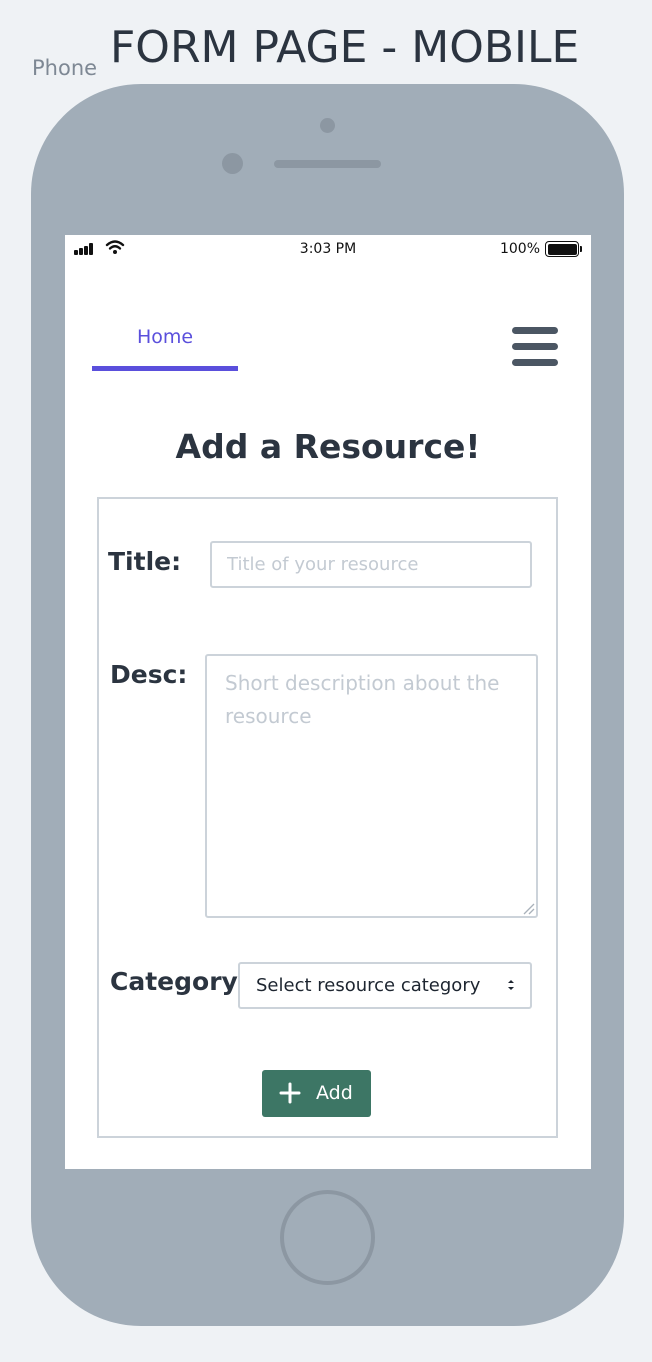 This screenshot has height=1362, width=652. What do you see at coordinates (563, 249) in the screenshot?
I see `battery-icon` at bounding box center [563, 249].